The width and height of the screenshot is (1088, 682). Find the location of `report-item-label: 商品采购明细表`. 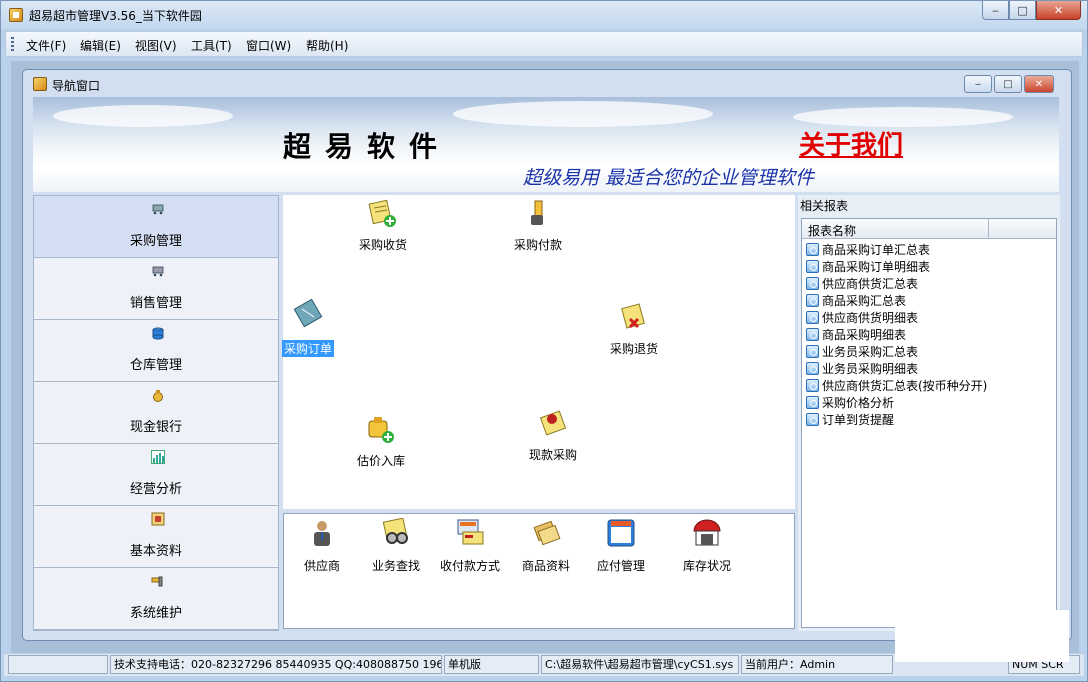

report-item-label: 商品采购明细表 is located at coordinates (864, 335).